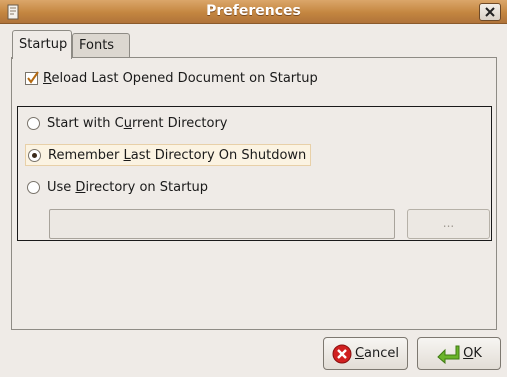 This screenshot has height=377, width=507. What do you see at coordinates (448, 354) in the screenshot?
I see `return-arrow-icon` at bounding box center [448, 354].